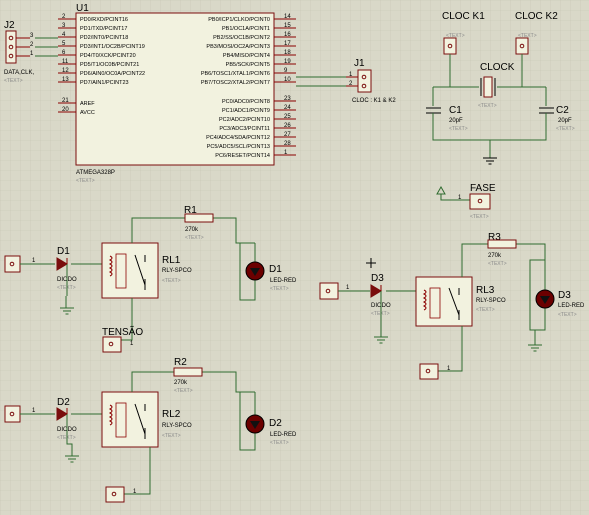  What do you see at coordinates (495, 256) in the screenshot?
I see `r3-value: 270k` at bounding box center [495, 256].